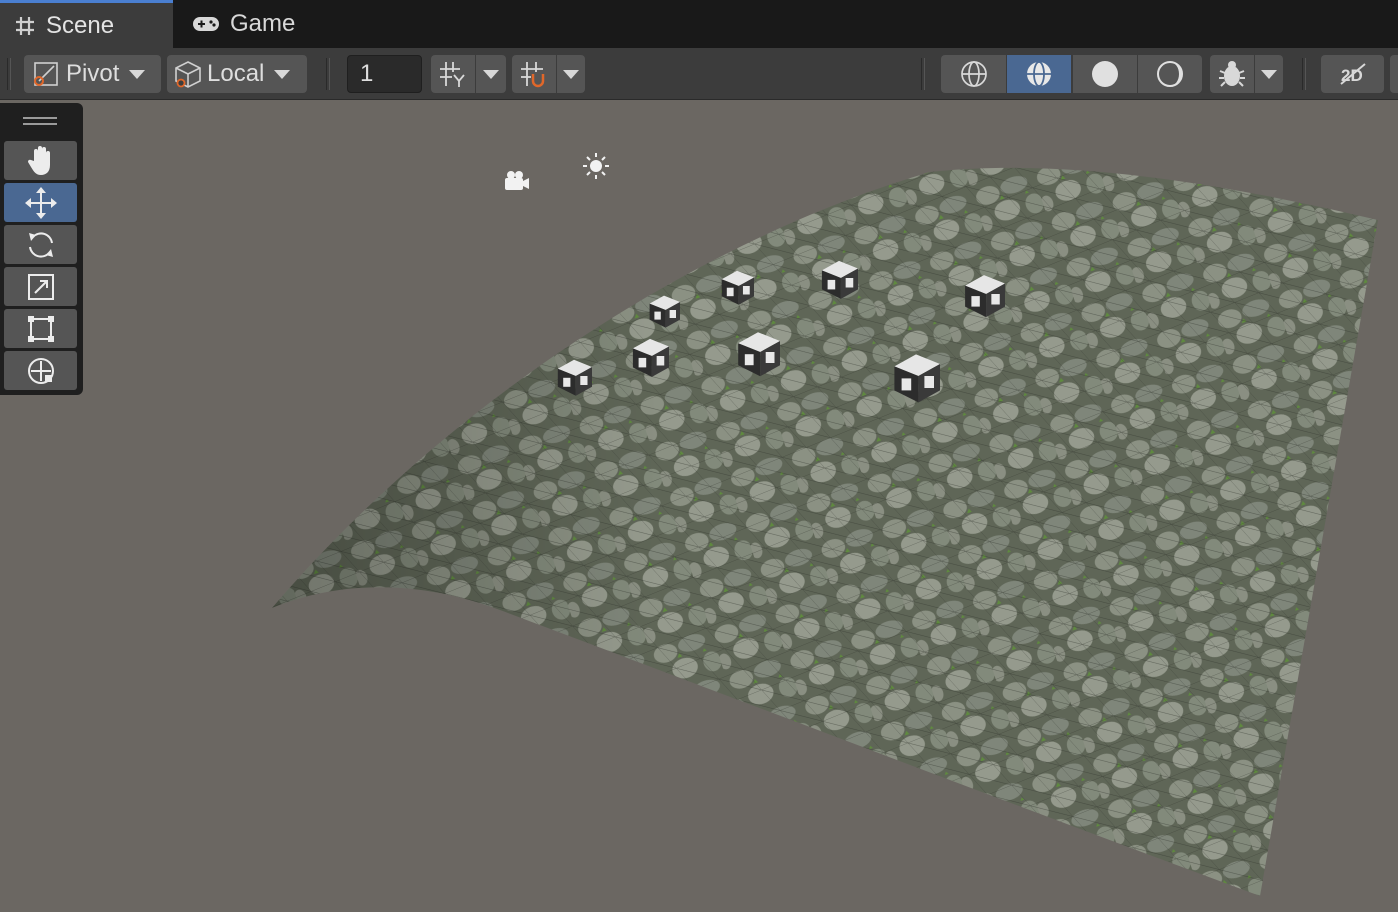 This screenshot has width=1398, height=912. I want to click on transform-tool-button, so click(40, 370).